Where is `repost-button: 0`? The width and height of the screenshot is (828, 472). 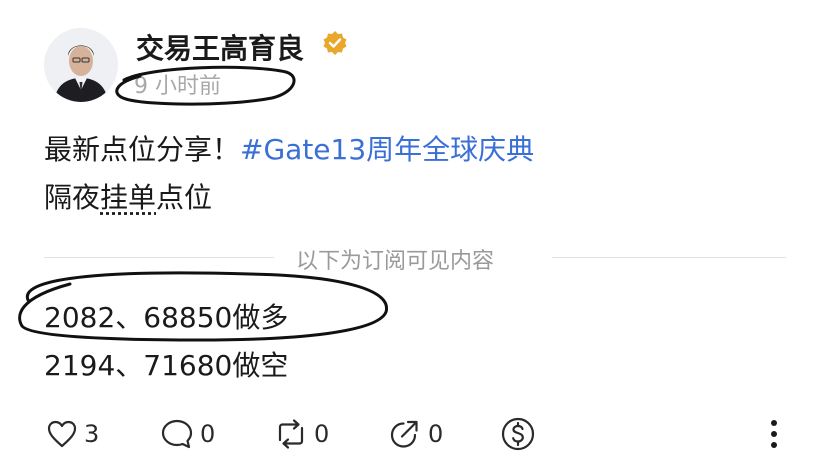
repost-button: 0 is located at coordinates (301, 434).